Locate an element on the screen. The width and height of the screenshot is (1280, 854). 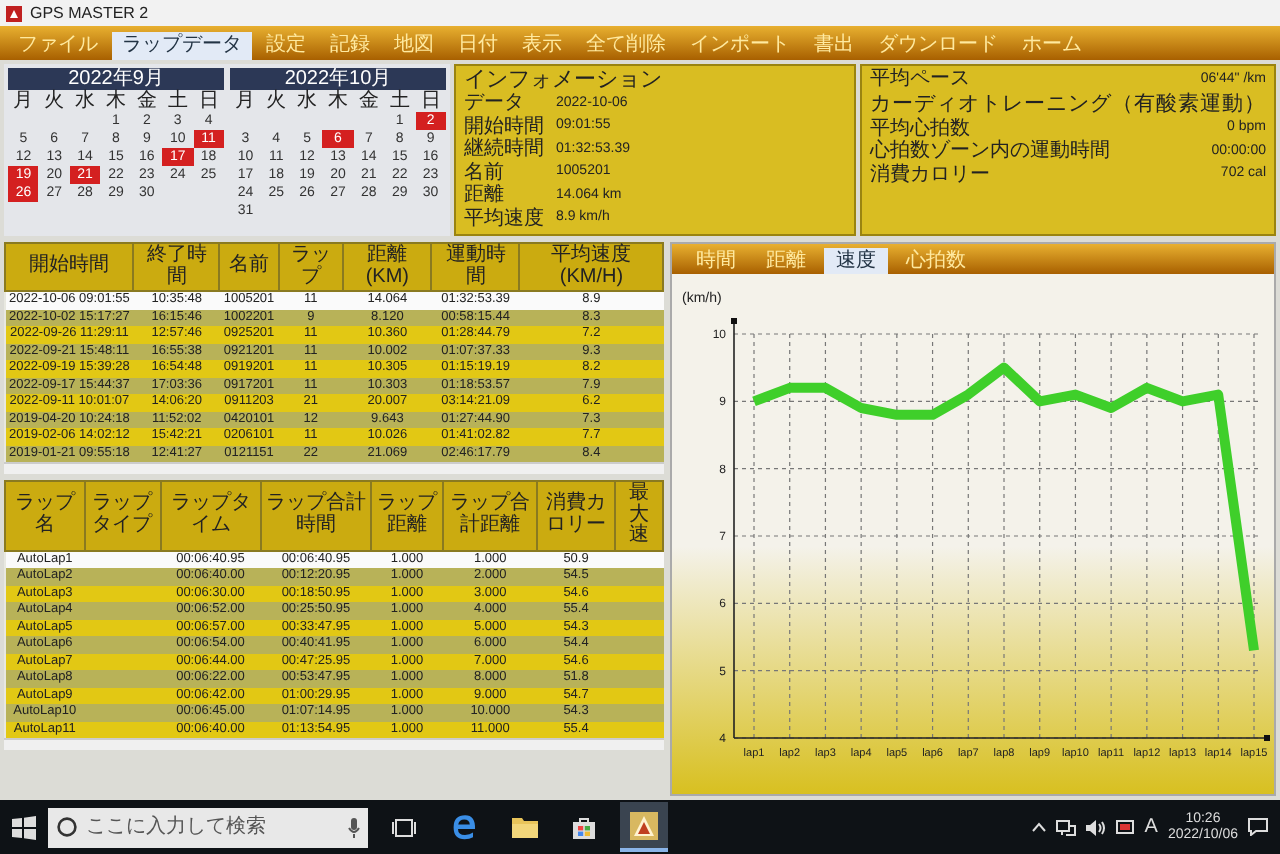
field-label: 平均心拍数 is located at coordinates (921, 128).